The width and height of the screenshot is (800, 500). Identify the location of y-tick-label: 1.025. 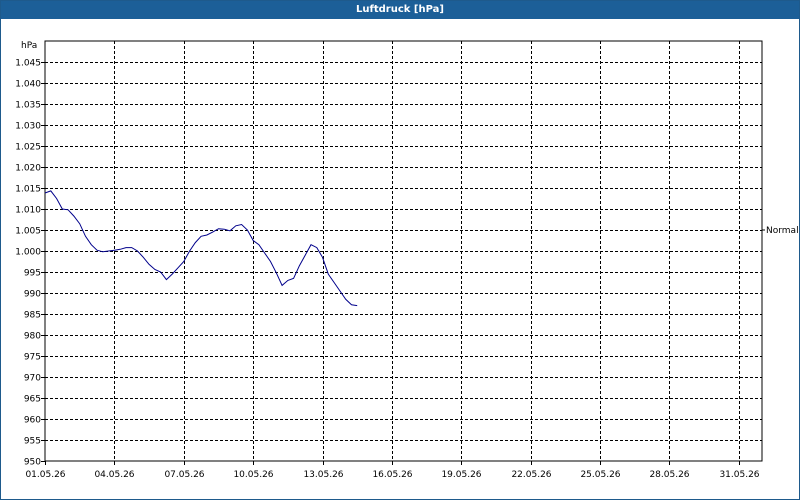
(28, 148).